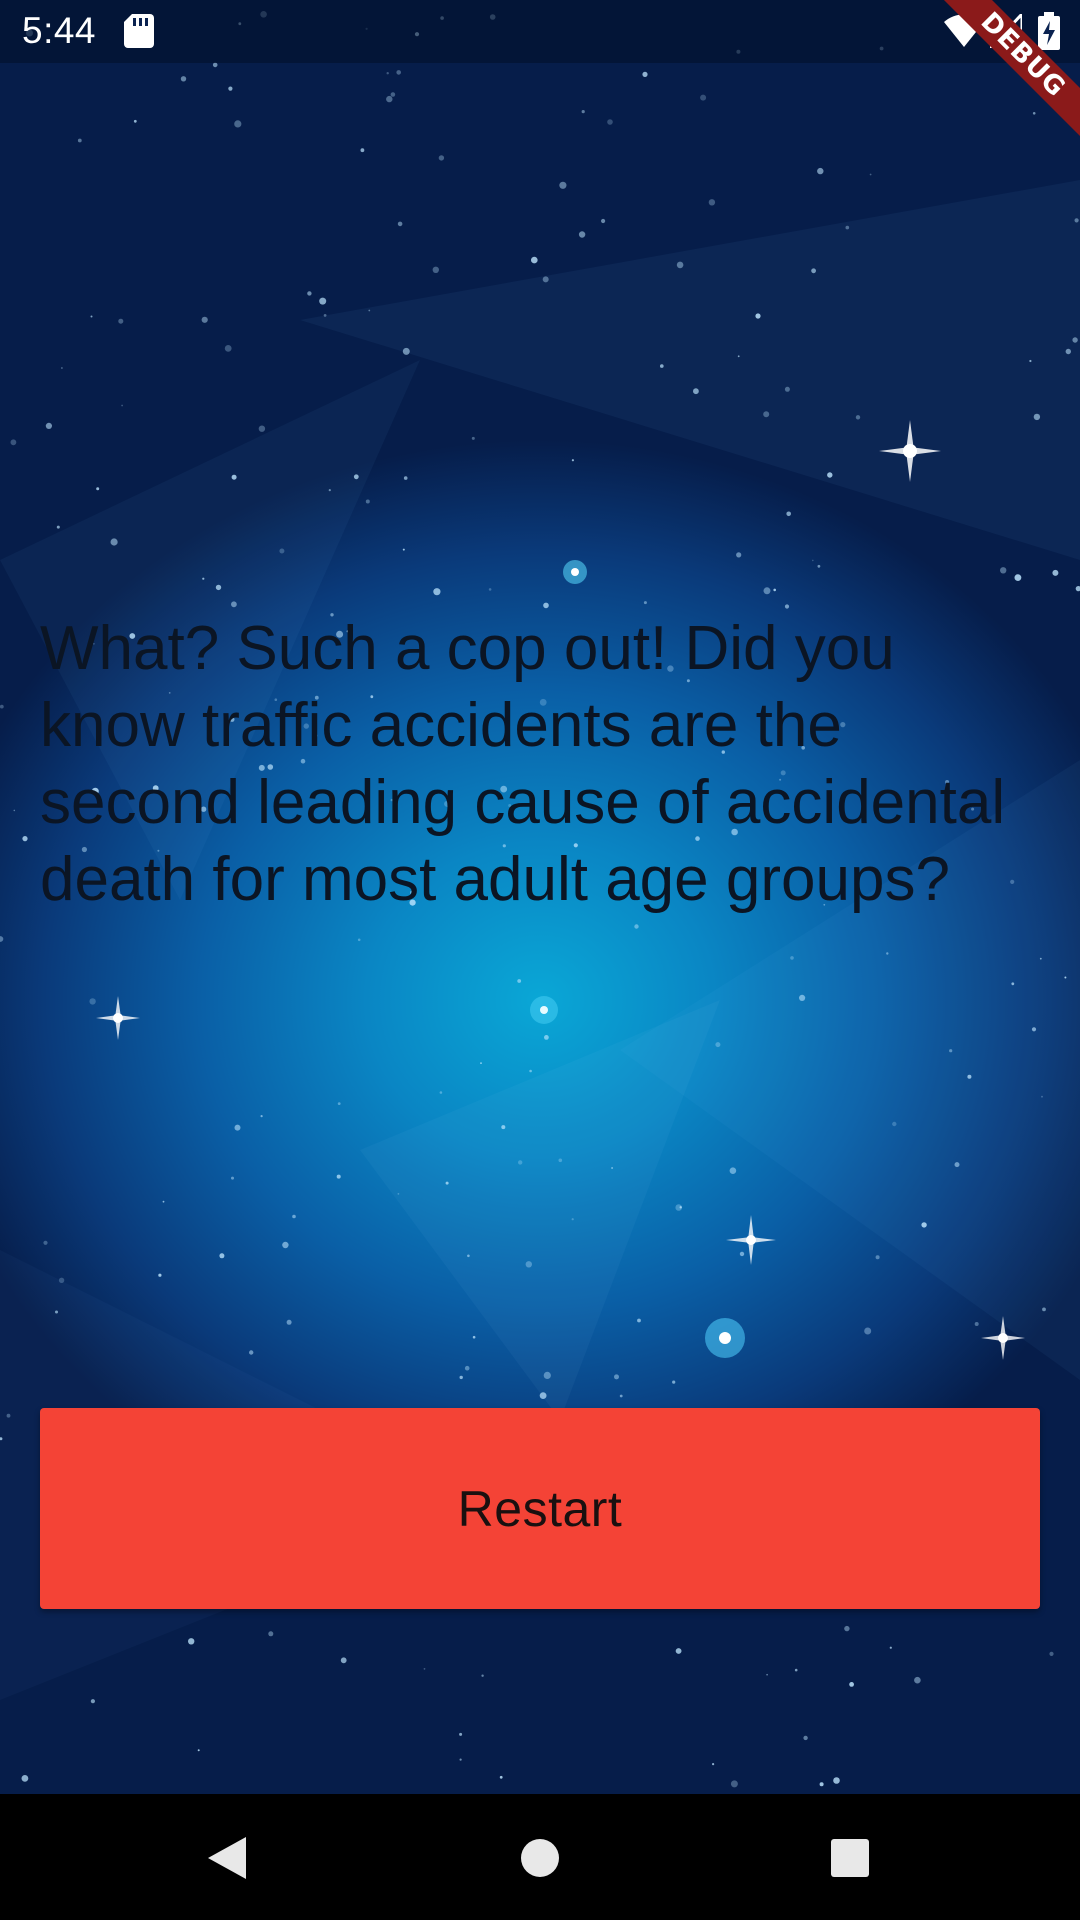 This screenshot has height=1920, width=1080. I want to click on recents-icon, so click(850, 1858).